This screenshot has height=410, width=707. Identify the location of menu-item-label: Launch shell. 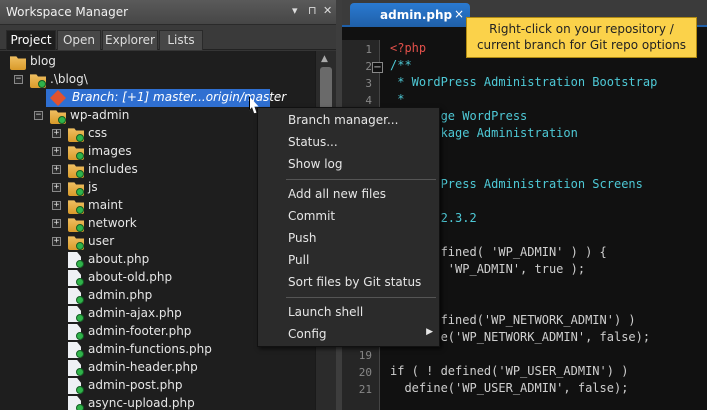
(326, 312).